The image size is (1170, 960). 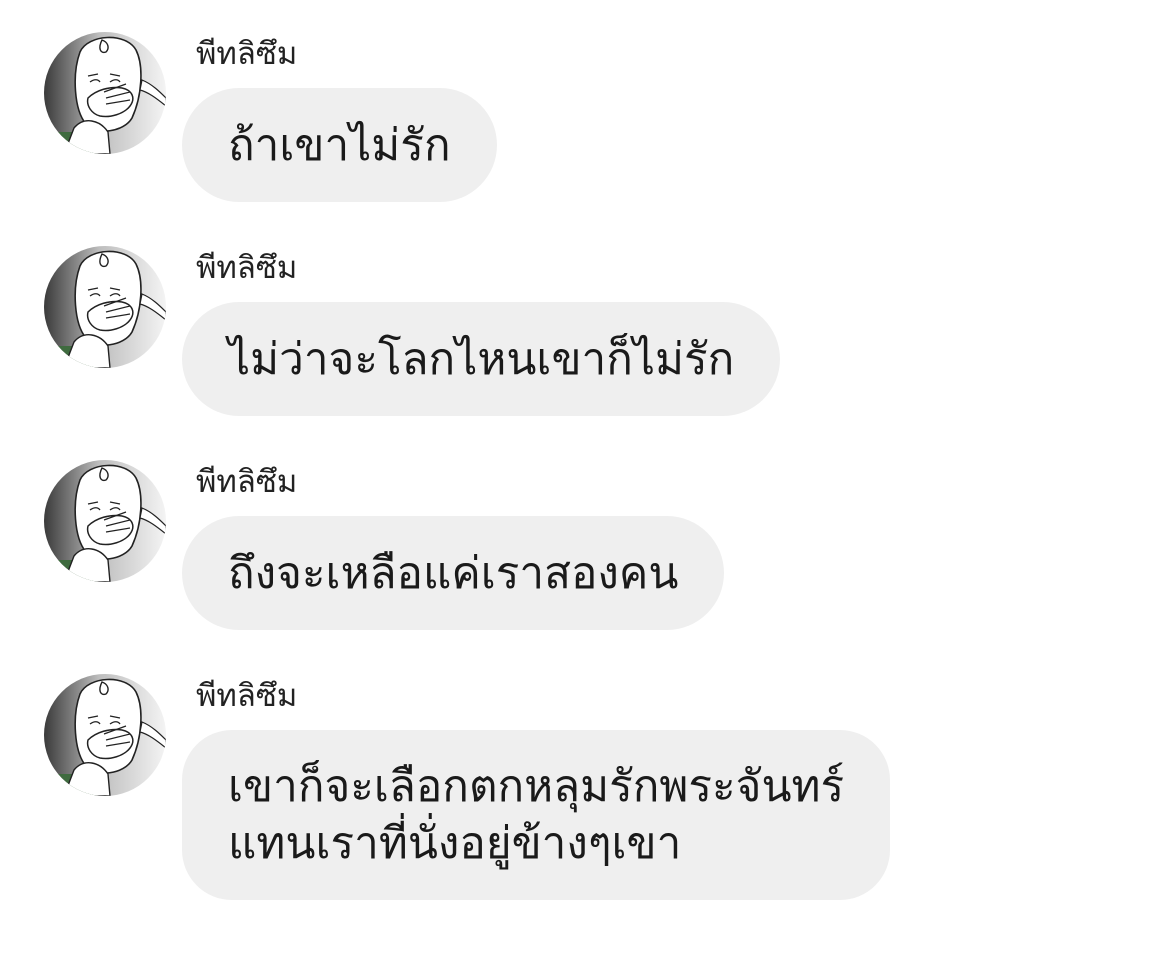 I want to click on message-bubble: ไม่ว่าจะโลกไหนเขาก็ไม่รัก, so click(x=481, y=359).